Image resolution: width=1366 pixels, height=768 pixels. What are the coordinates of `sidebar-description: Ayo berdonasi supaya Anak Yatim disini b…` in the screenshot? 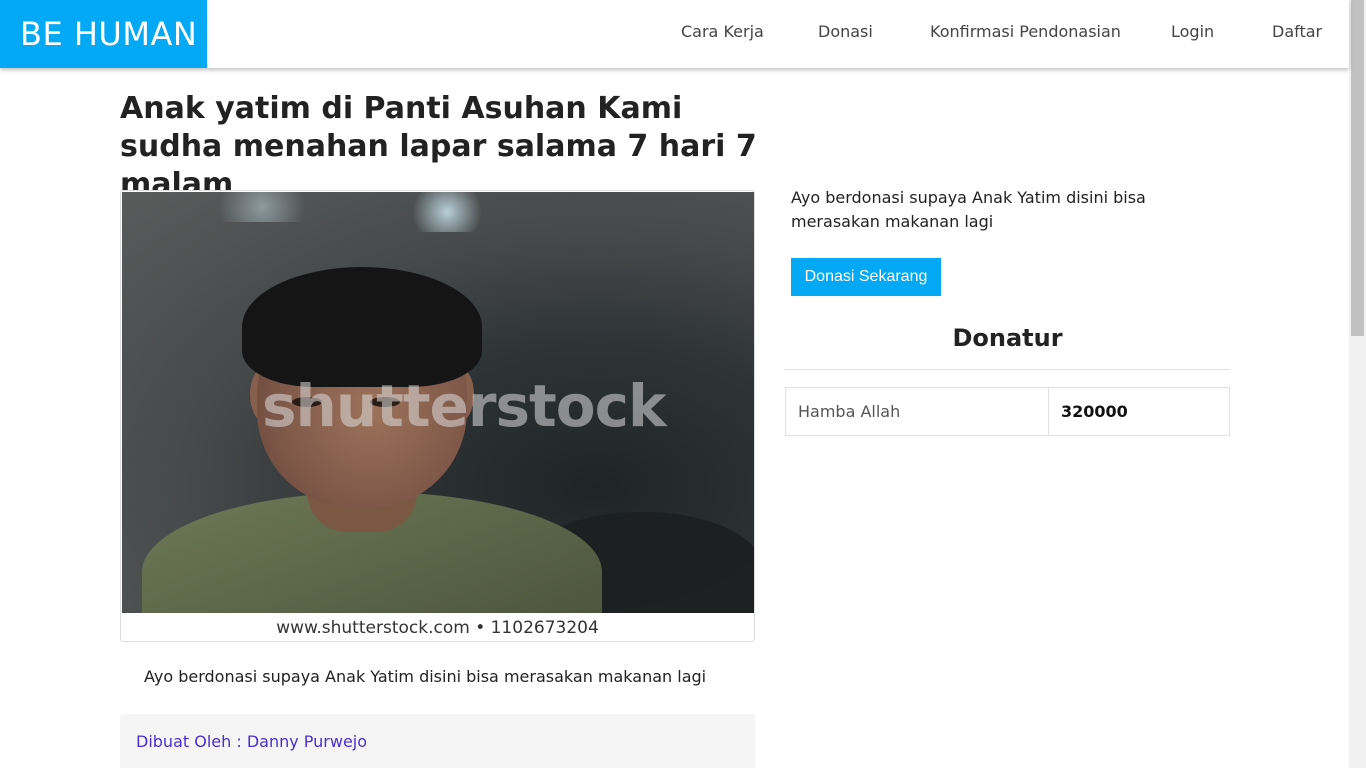 It's located at (968, 209).